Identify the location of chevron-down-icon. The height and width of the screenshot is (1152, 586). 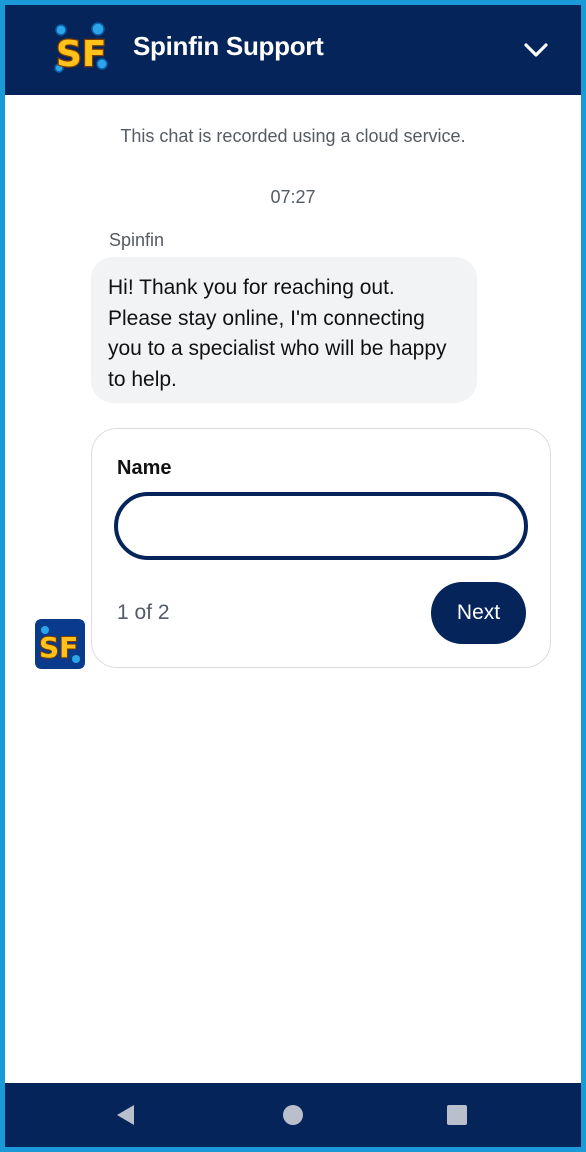
(536, 50).